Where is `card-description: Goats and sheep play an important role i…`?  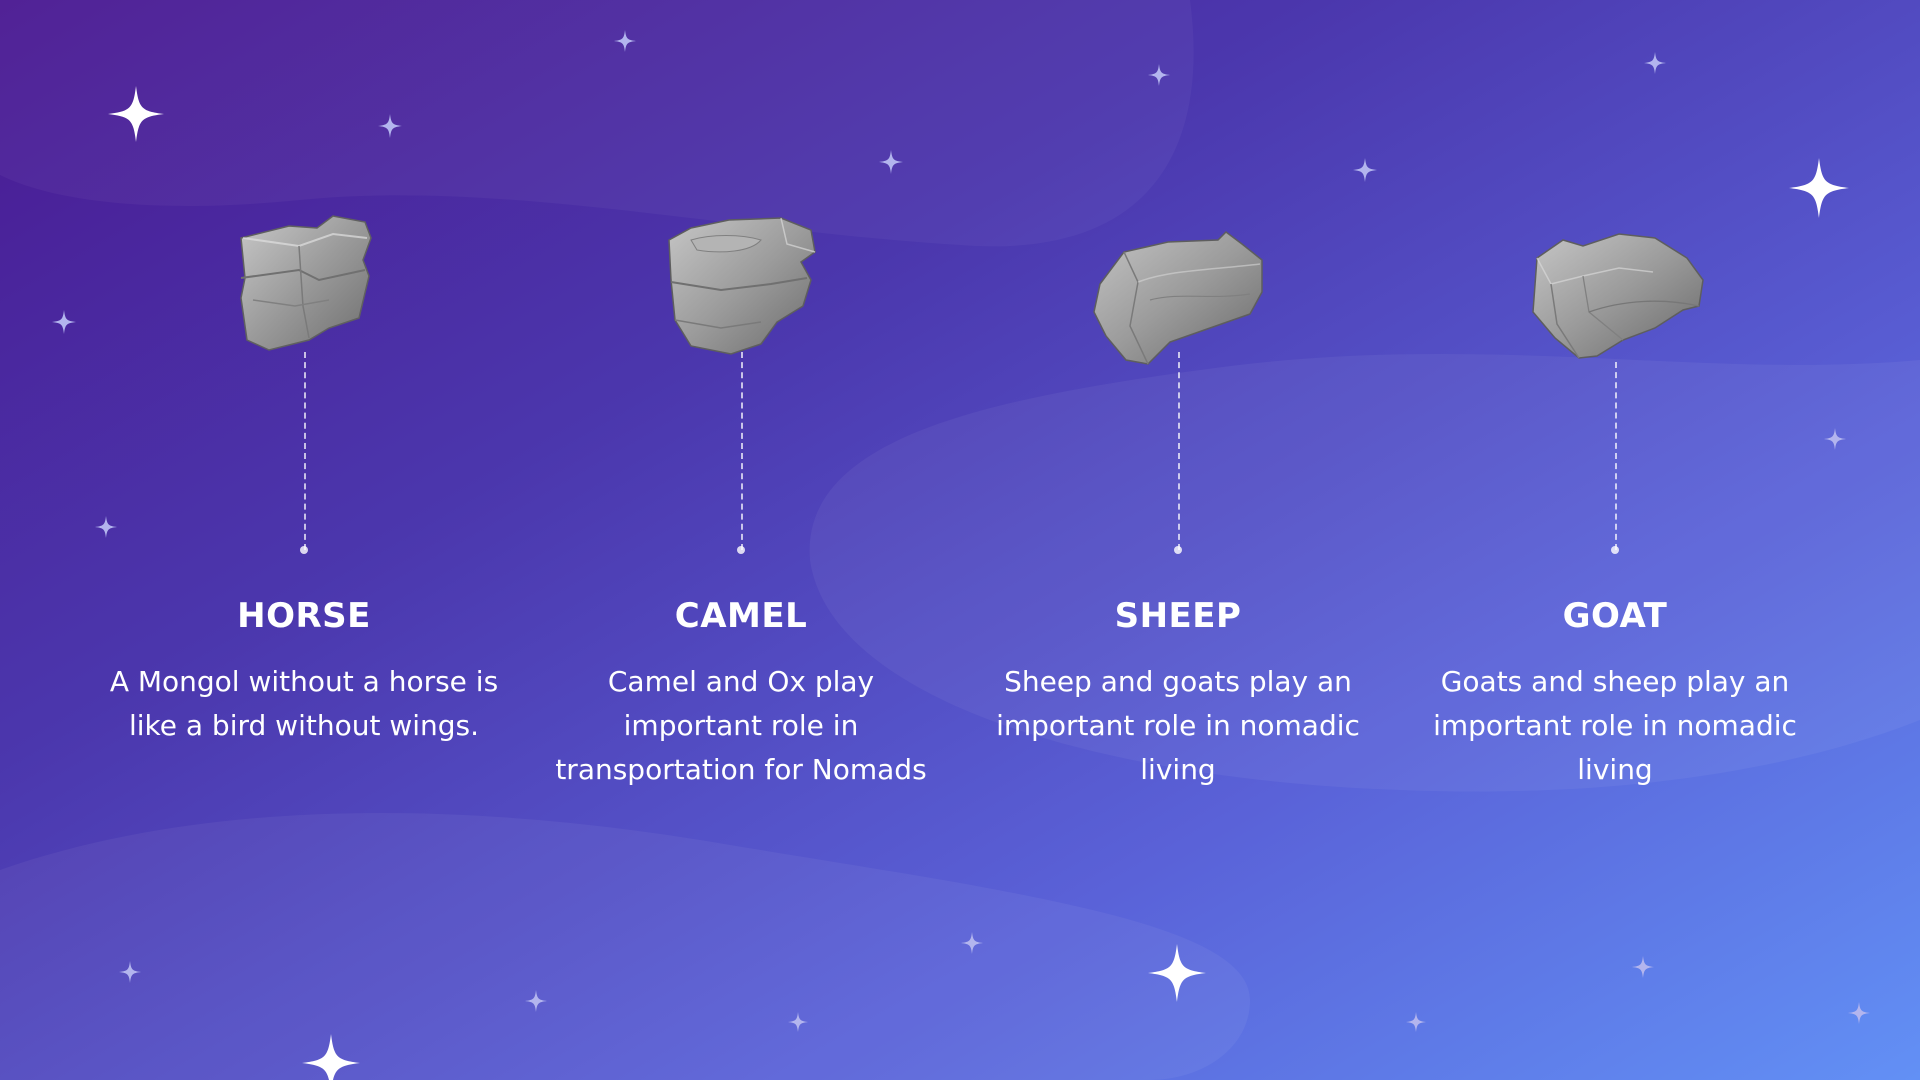 card-description: Goats and sheep play an important role i… is located at coordinates (1615, 725).